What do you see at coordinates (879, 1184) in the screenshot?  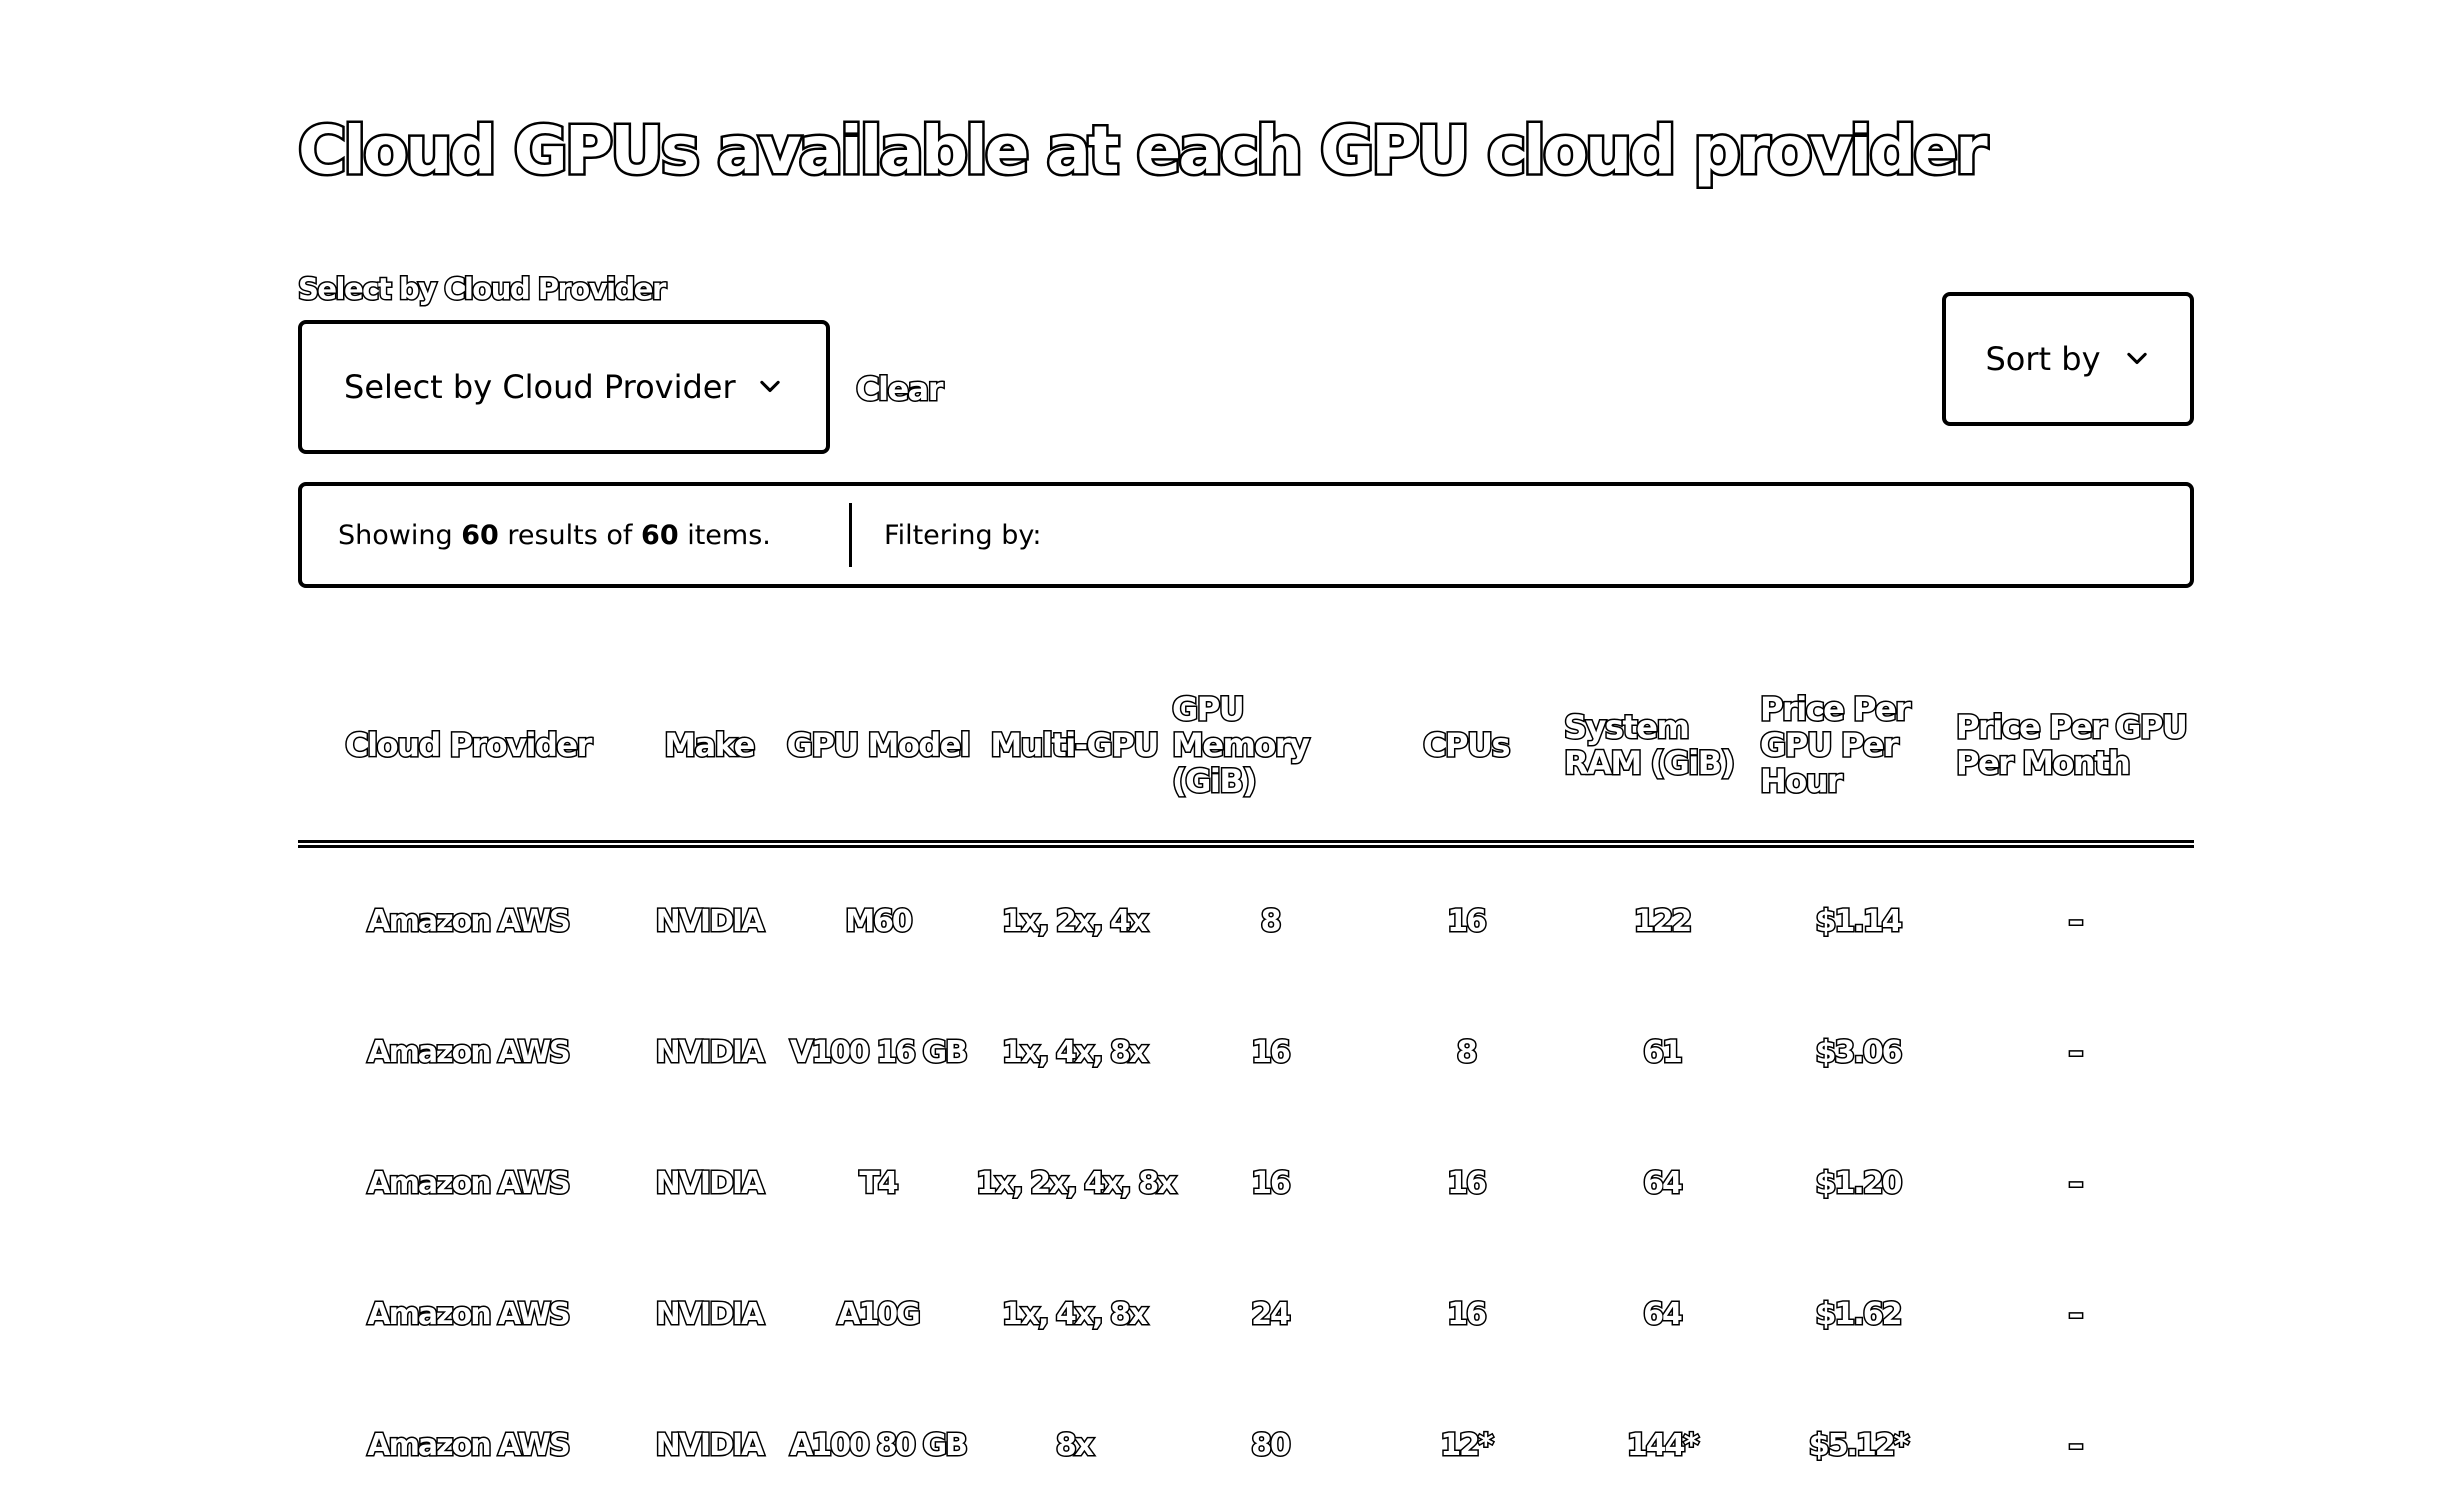 I see `cell-gpu-model: T4` at bounding box center [879, 1184].